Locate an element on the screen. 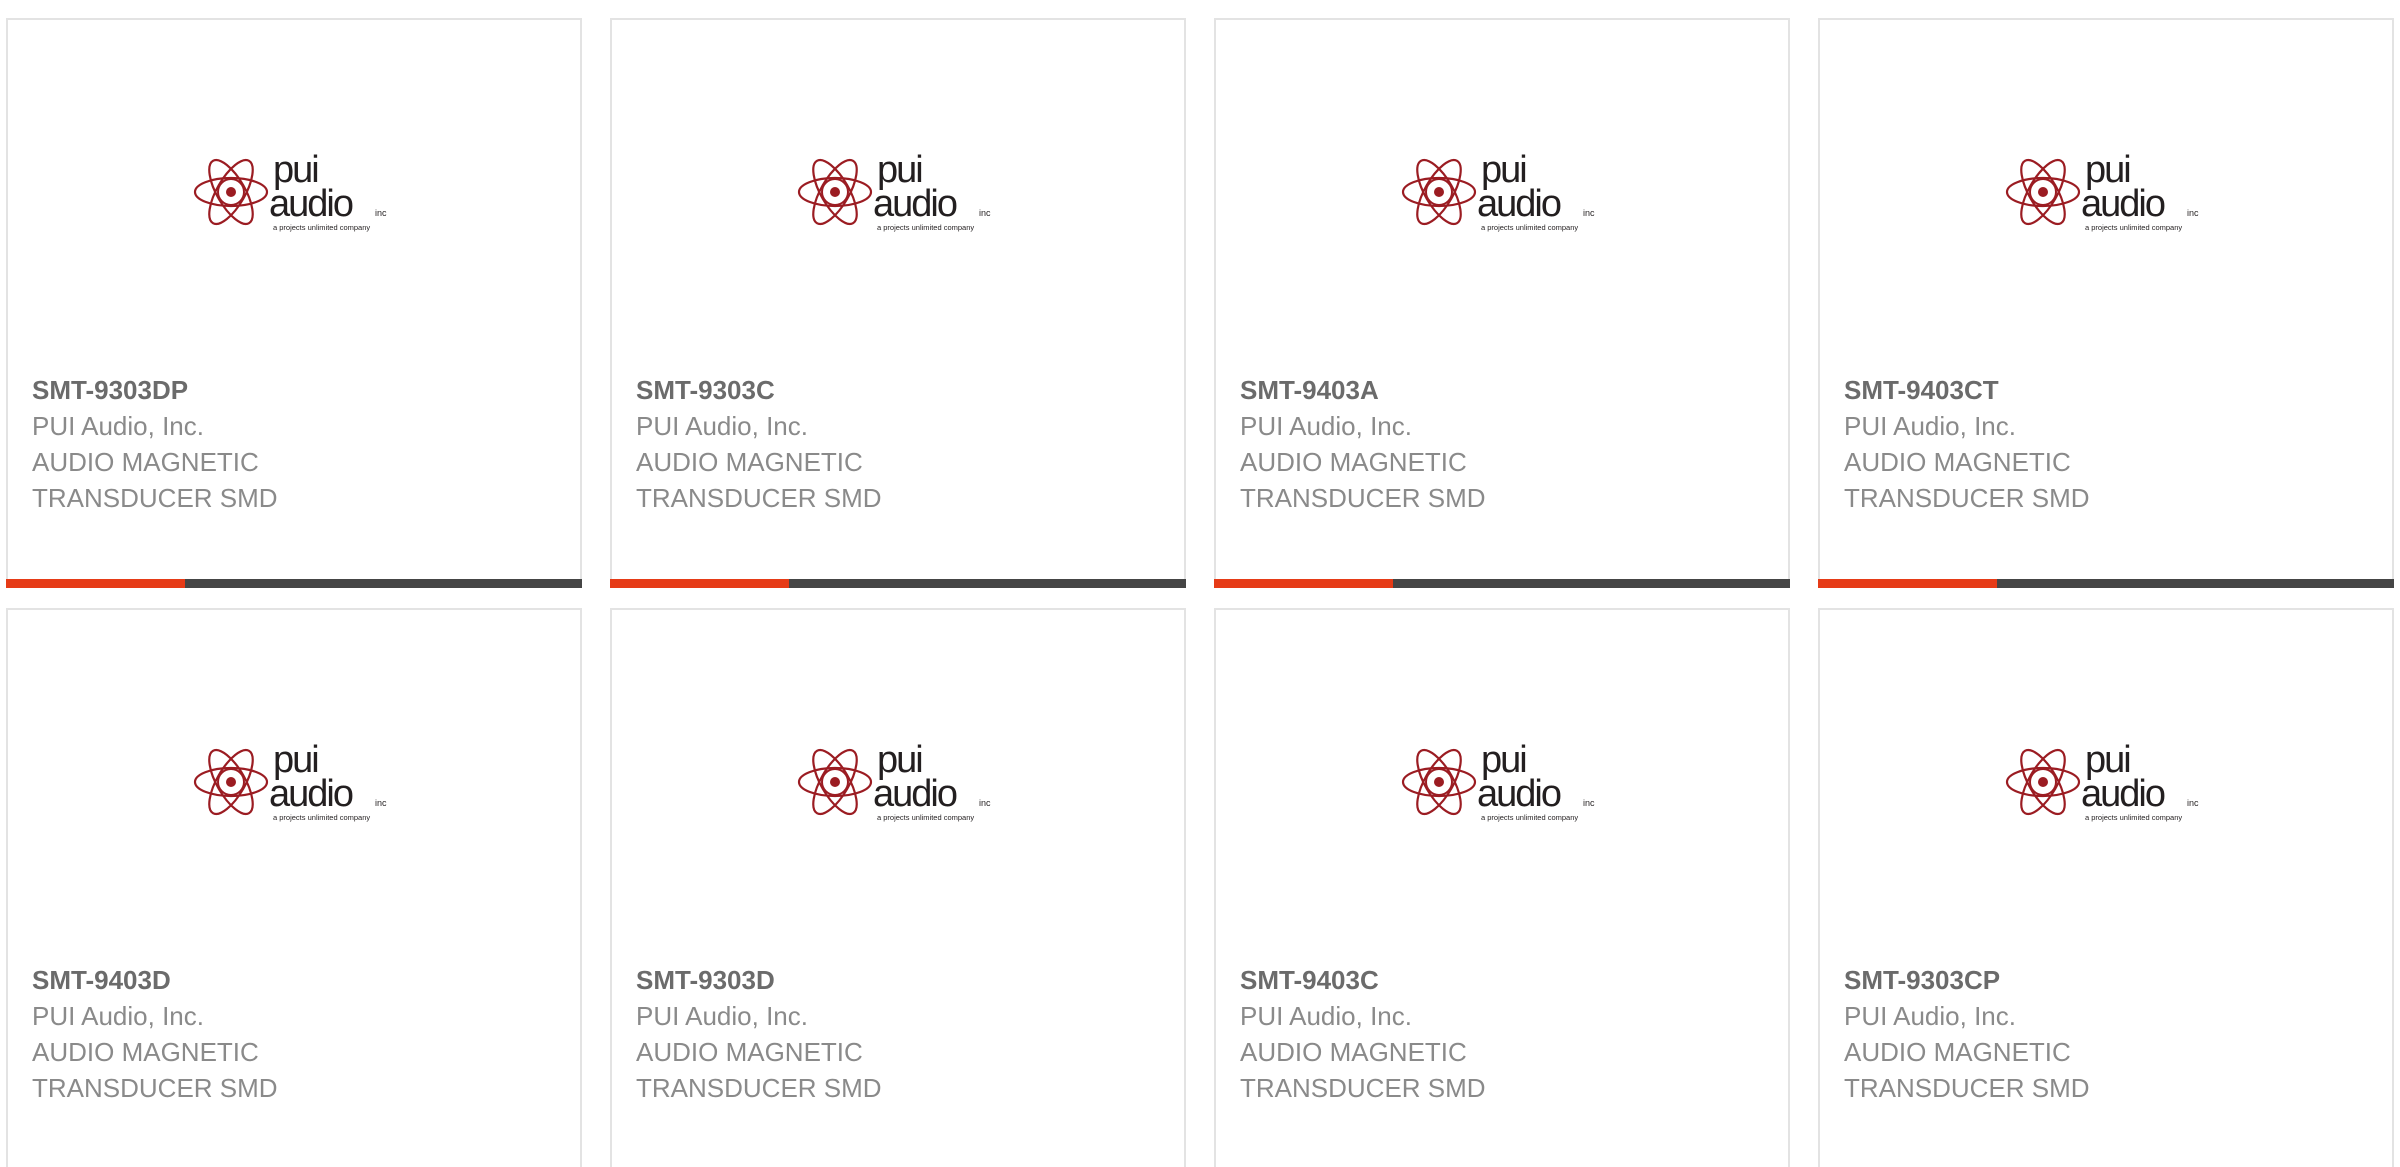  part-number: SMT-9403CT is located at coordinates (2106, 390).